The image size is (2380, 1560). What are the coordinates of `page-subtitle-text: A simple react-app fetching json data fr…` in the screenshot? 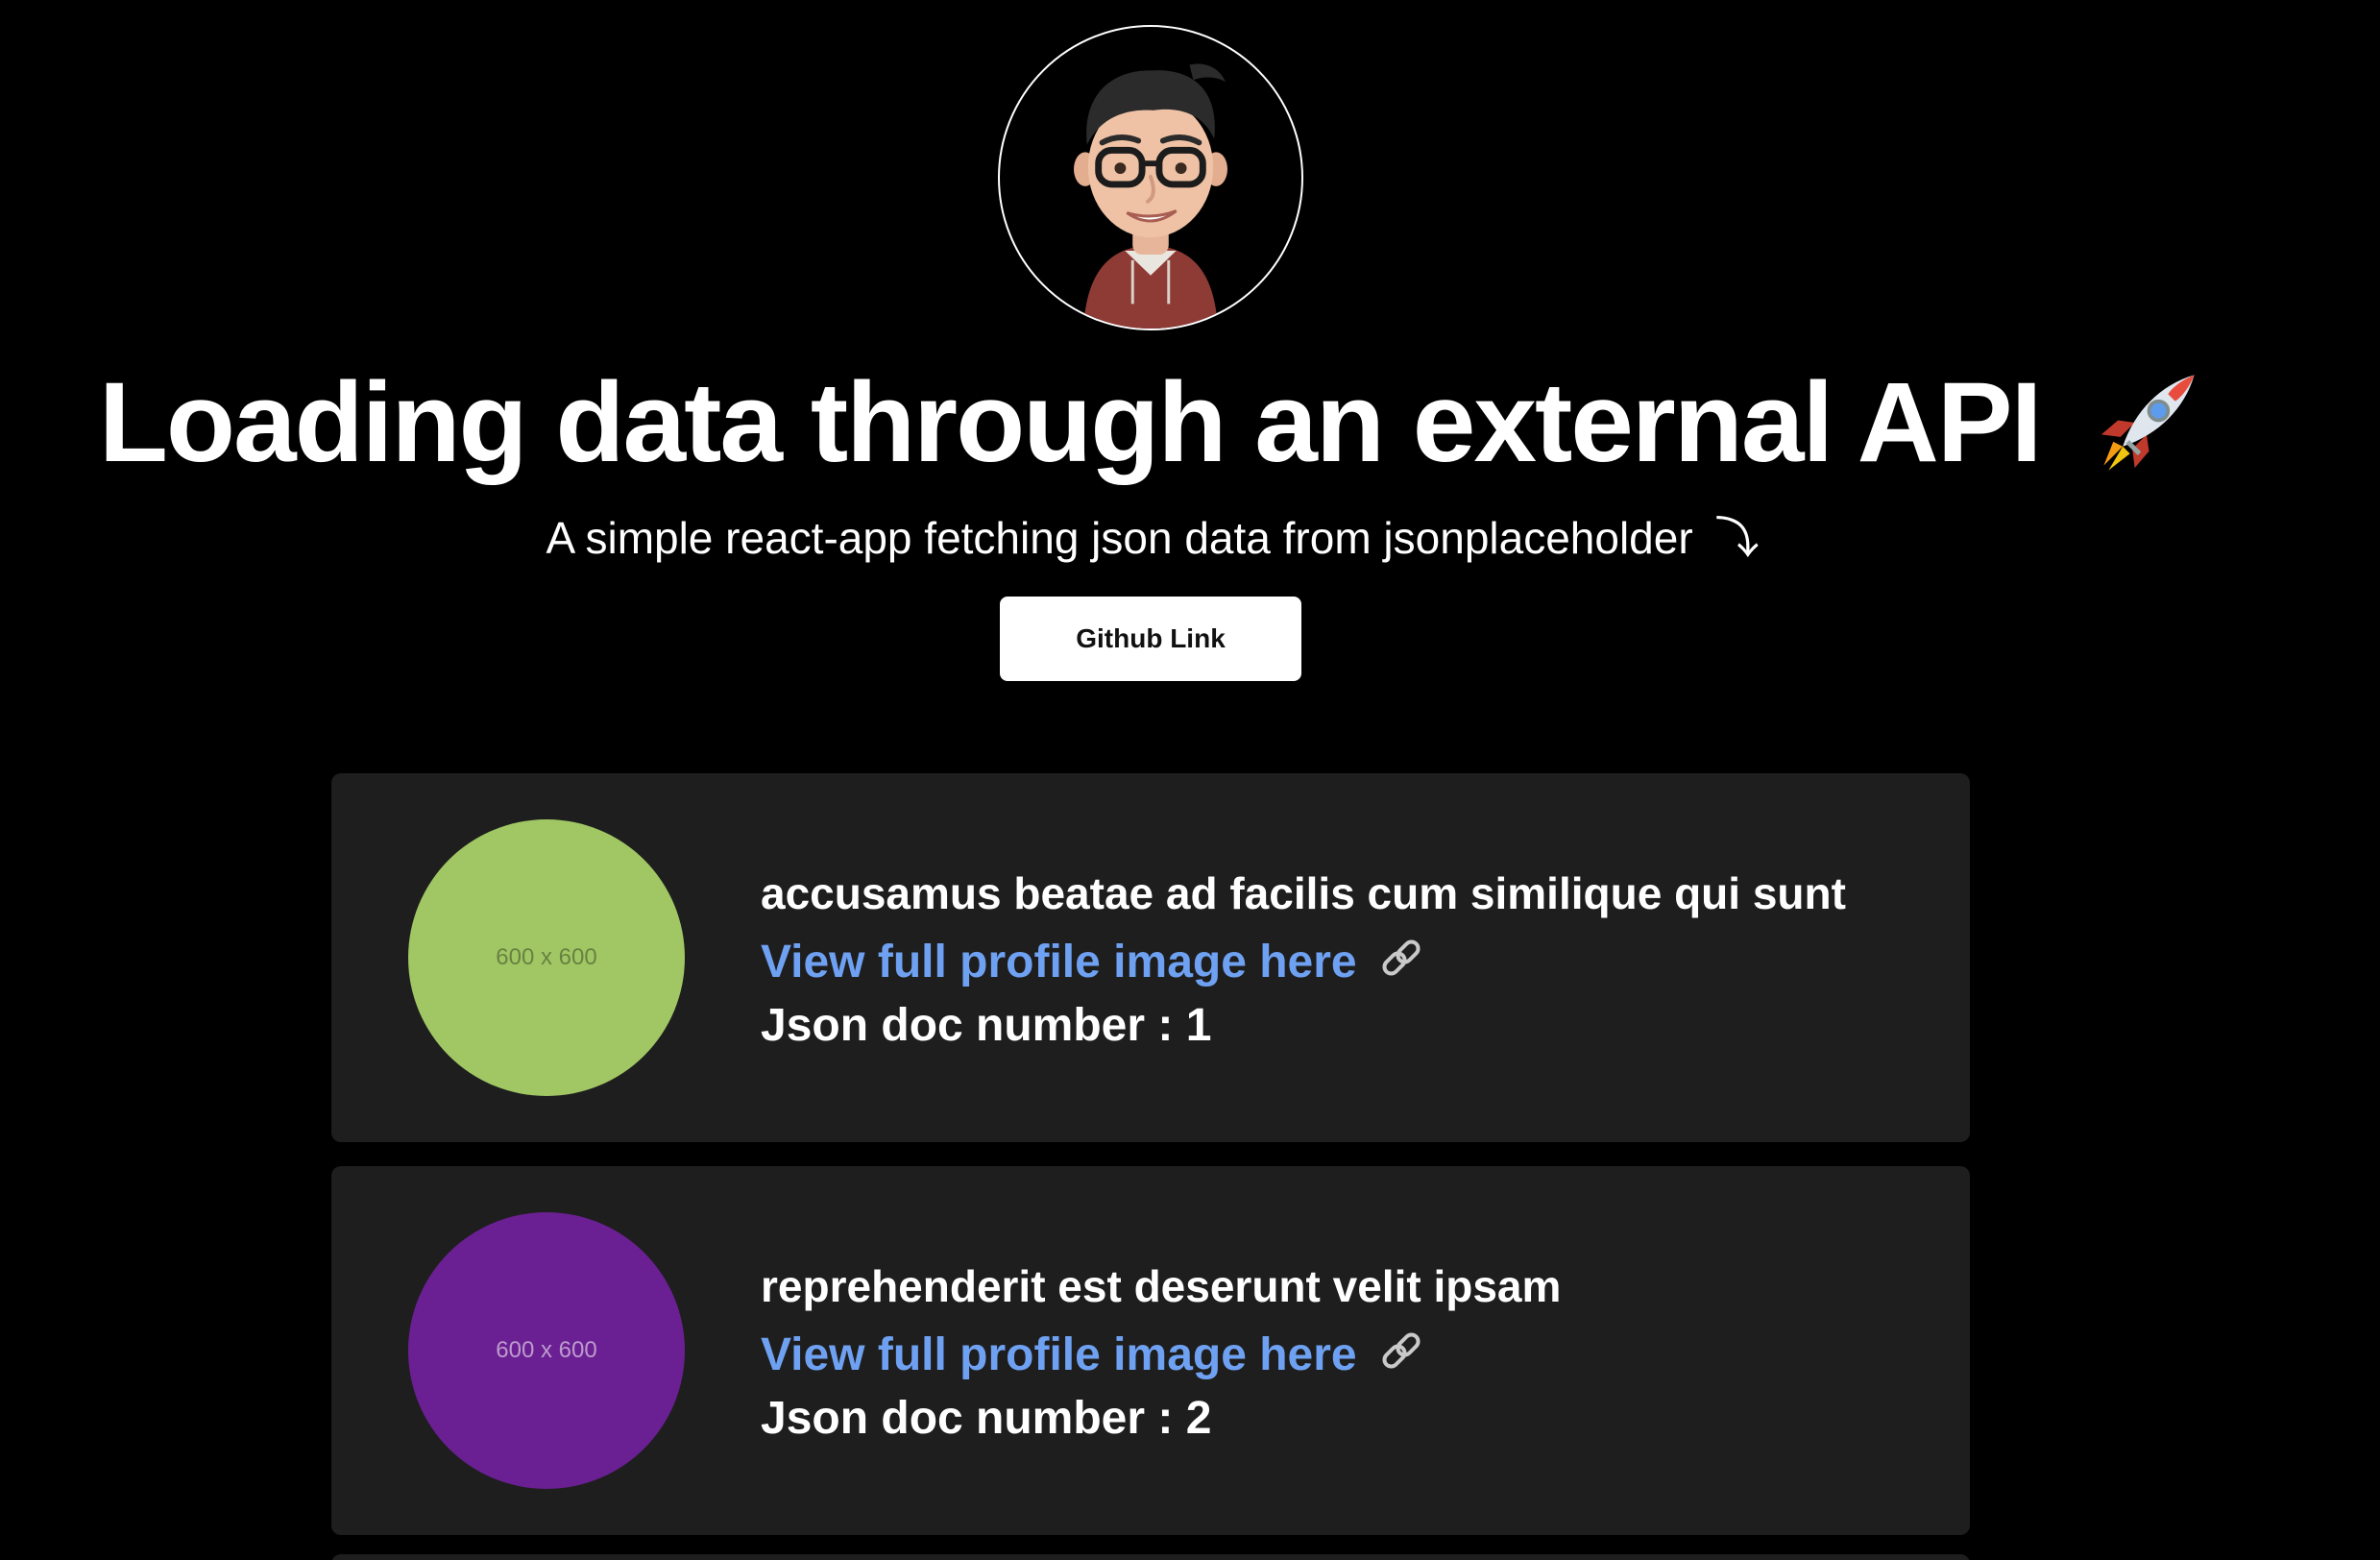 It's located at (1120, 538).